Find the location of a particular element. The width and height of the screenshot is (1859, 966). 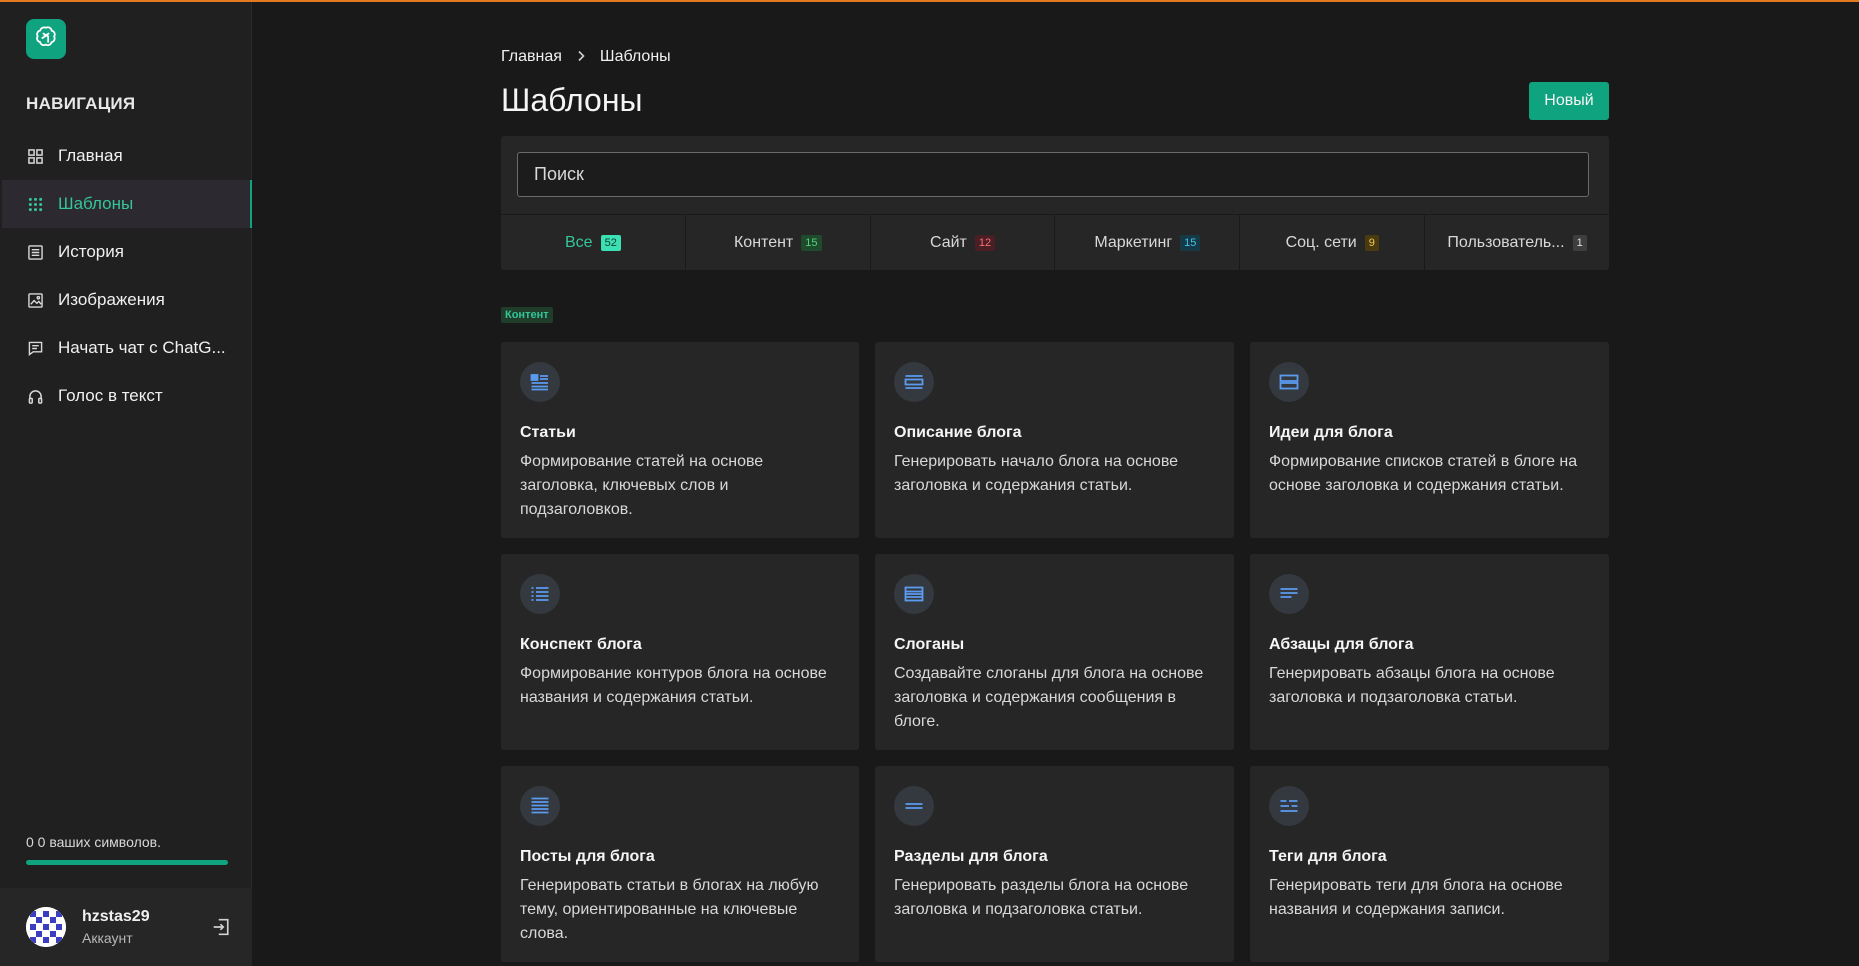

tab-site: Сайт 12 is located at coordinates (963, 242).